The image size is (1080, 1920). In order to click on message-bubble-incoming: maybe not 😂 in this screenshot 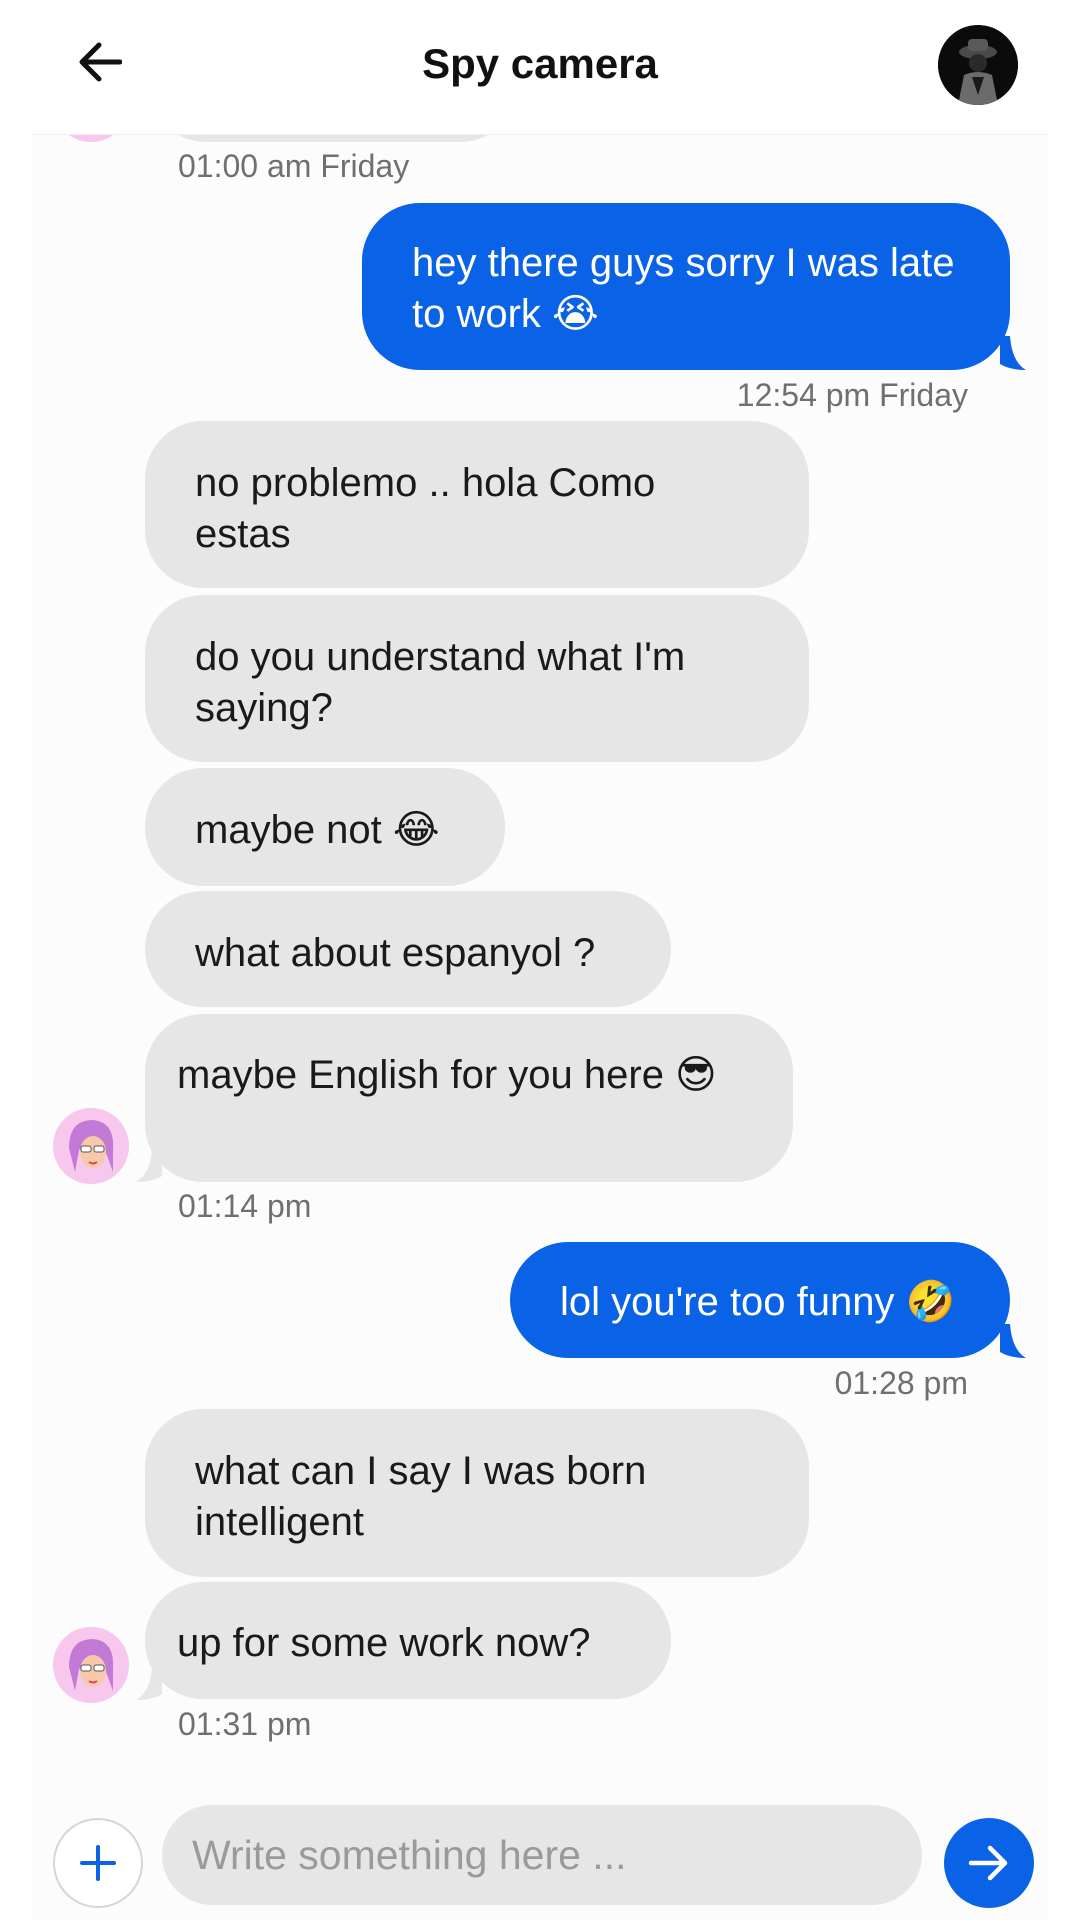, I will do `click(325, 827)`.